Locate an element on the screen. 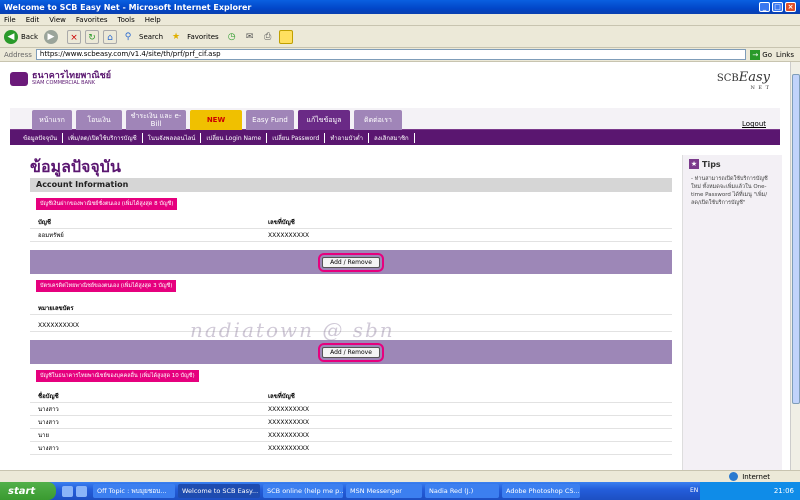  address-label: Address is located at coordinates (18, 54).